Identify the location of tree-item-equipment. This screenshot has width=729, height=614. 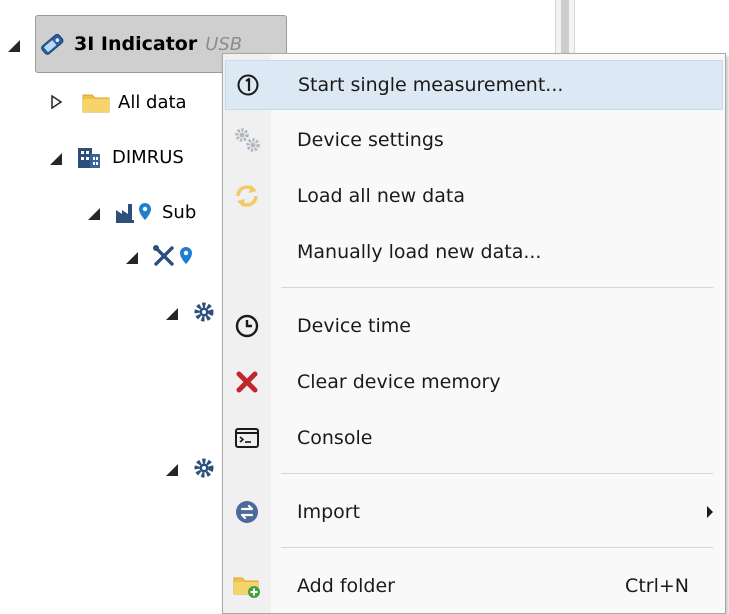
(165, 256).